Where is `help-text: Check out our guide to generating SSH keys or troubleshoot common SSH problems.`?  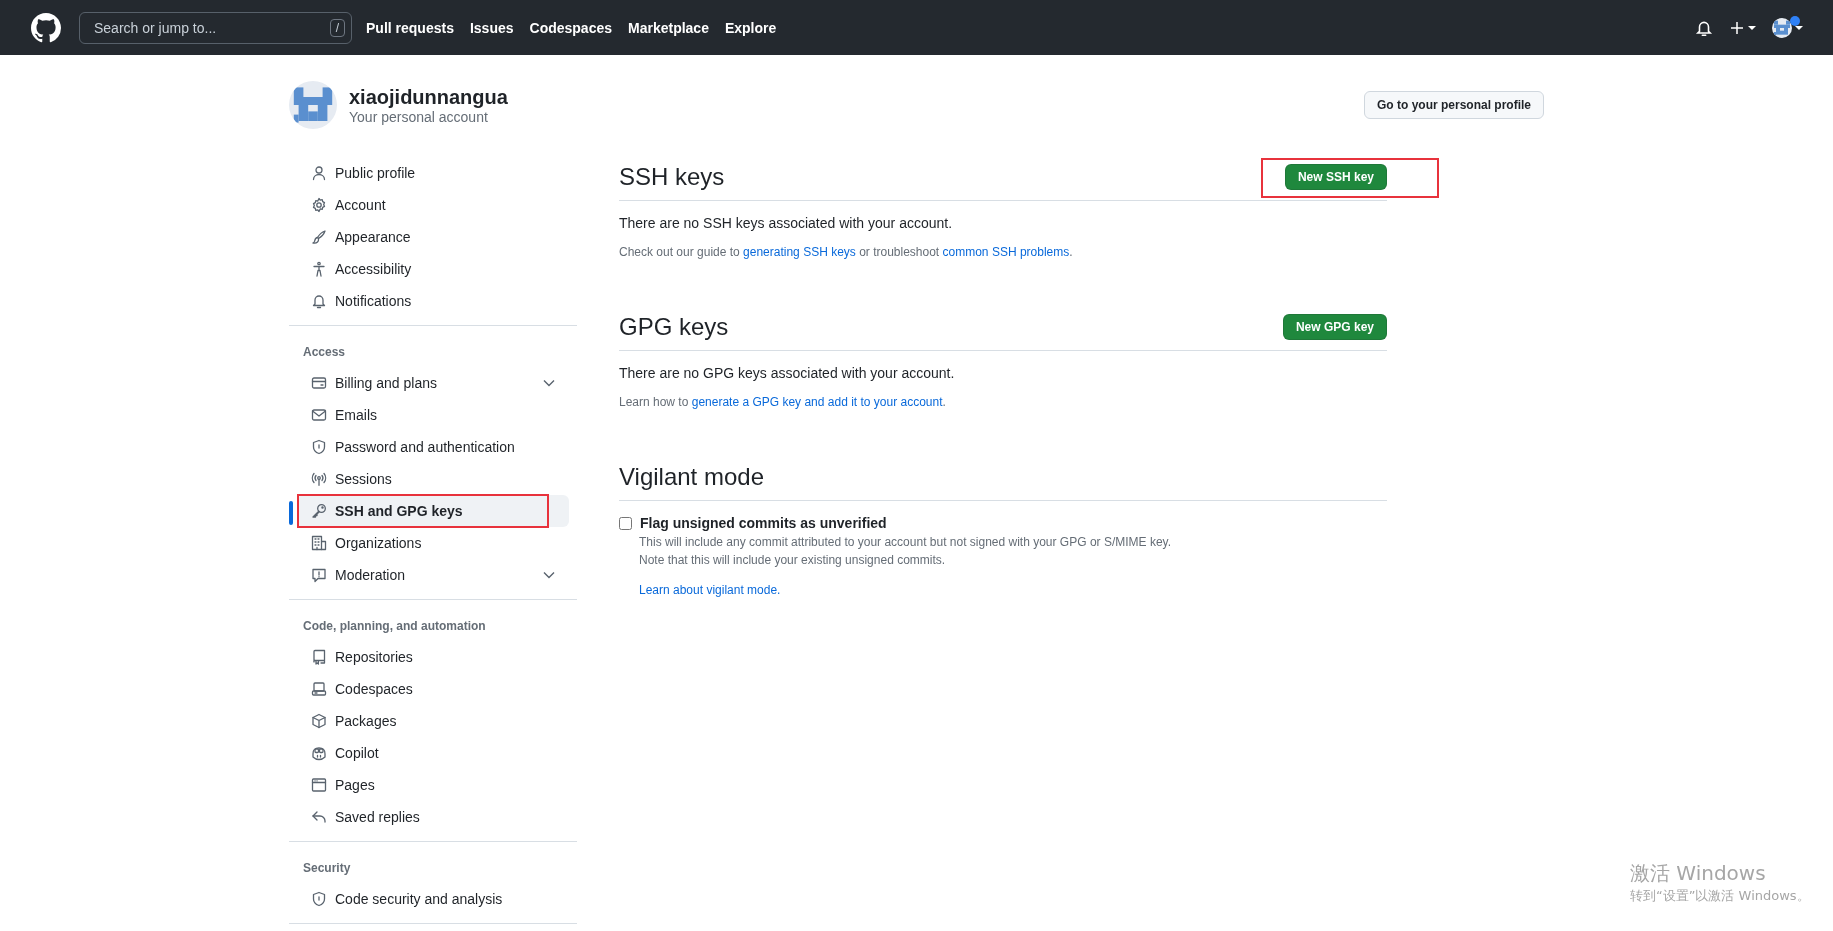
help-text: Check out our guide to generating SSH keys or troubleshoot common SSH problems. is located at coordinates (846, 252).